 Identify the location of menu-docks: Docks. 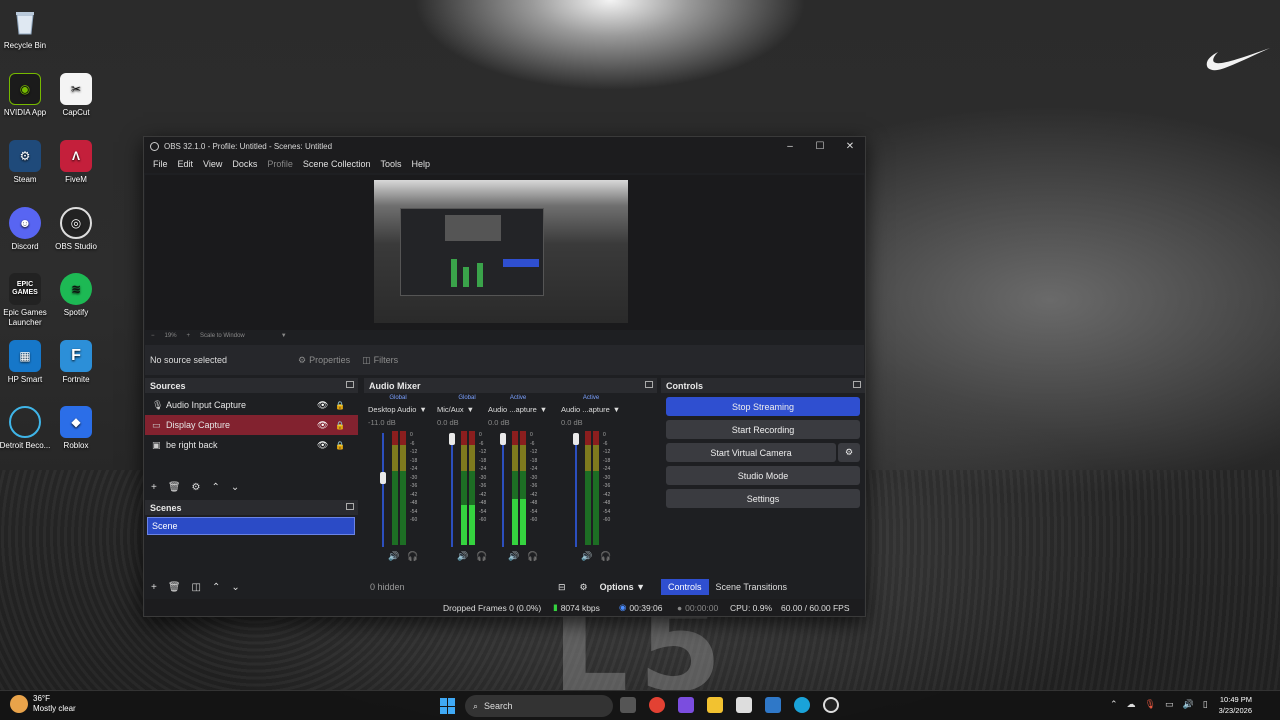
(244, 164).